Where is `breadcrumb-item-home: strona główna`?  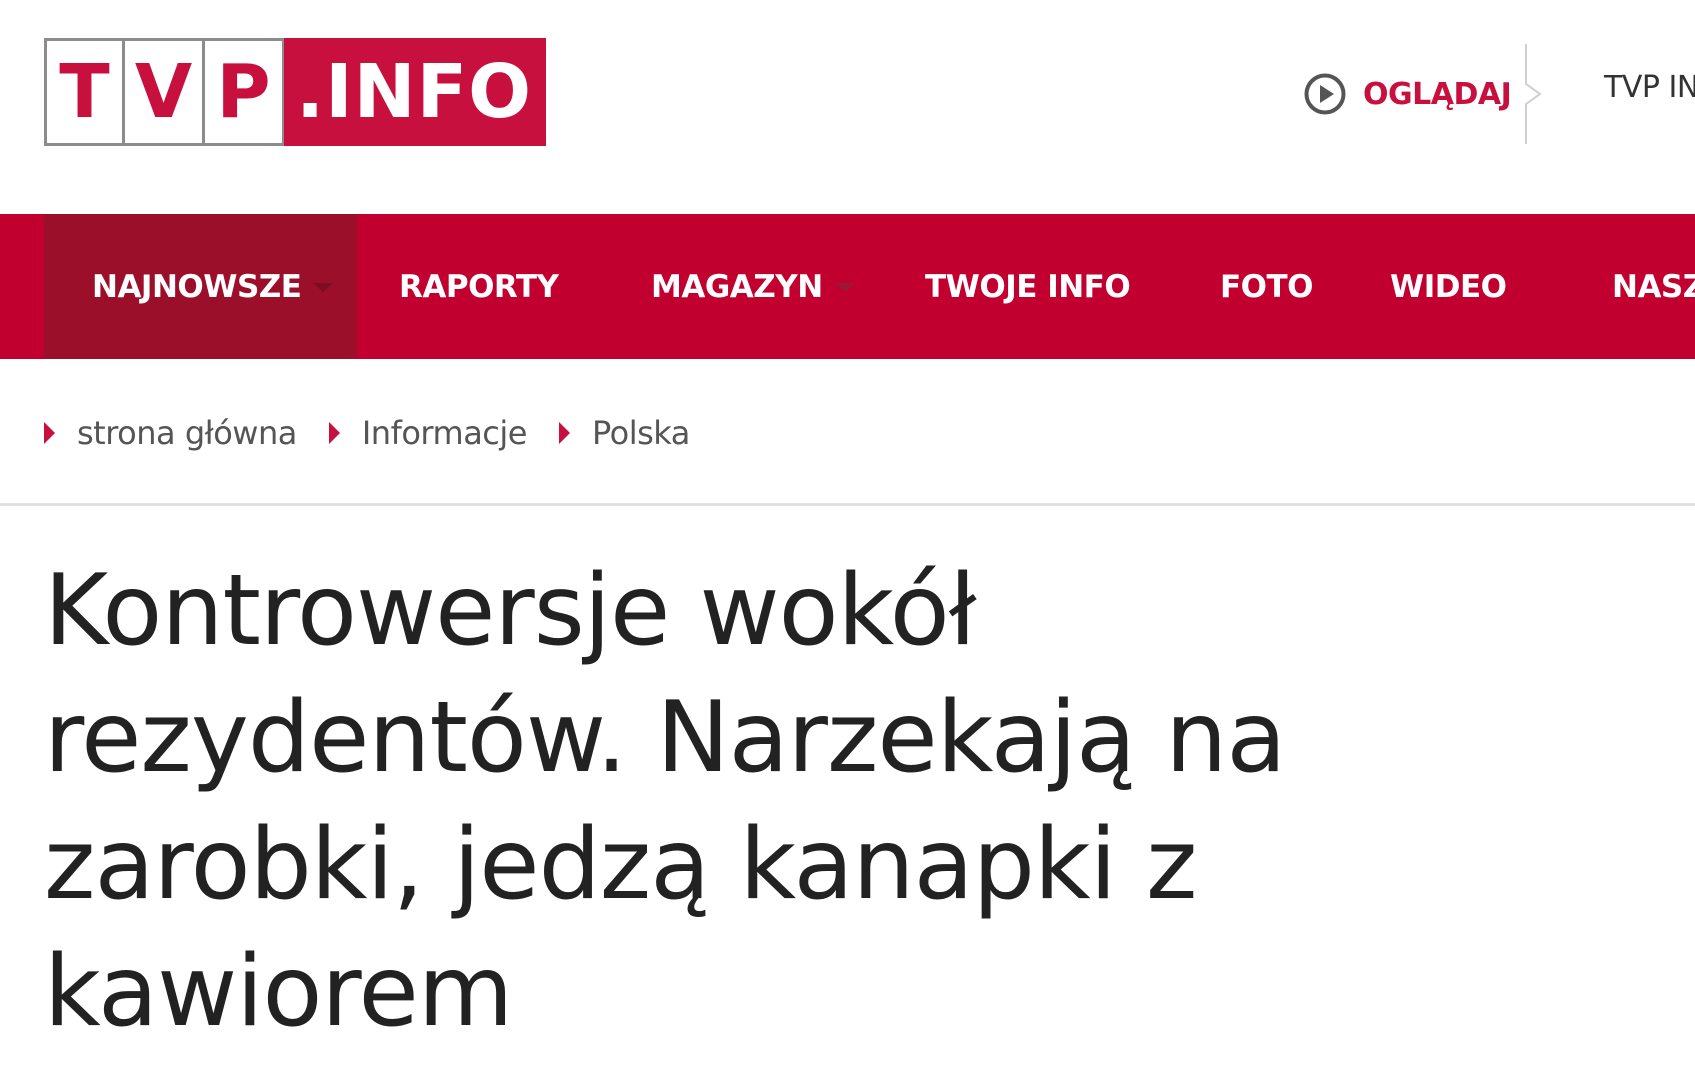
breadcrumb-item-home: strona główna is located at coordinates (170, 433).